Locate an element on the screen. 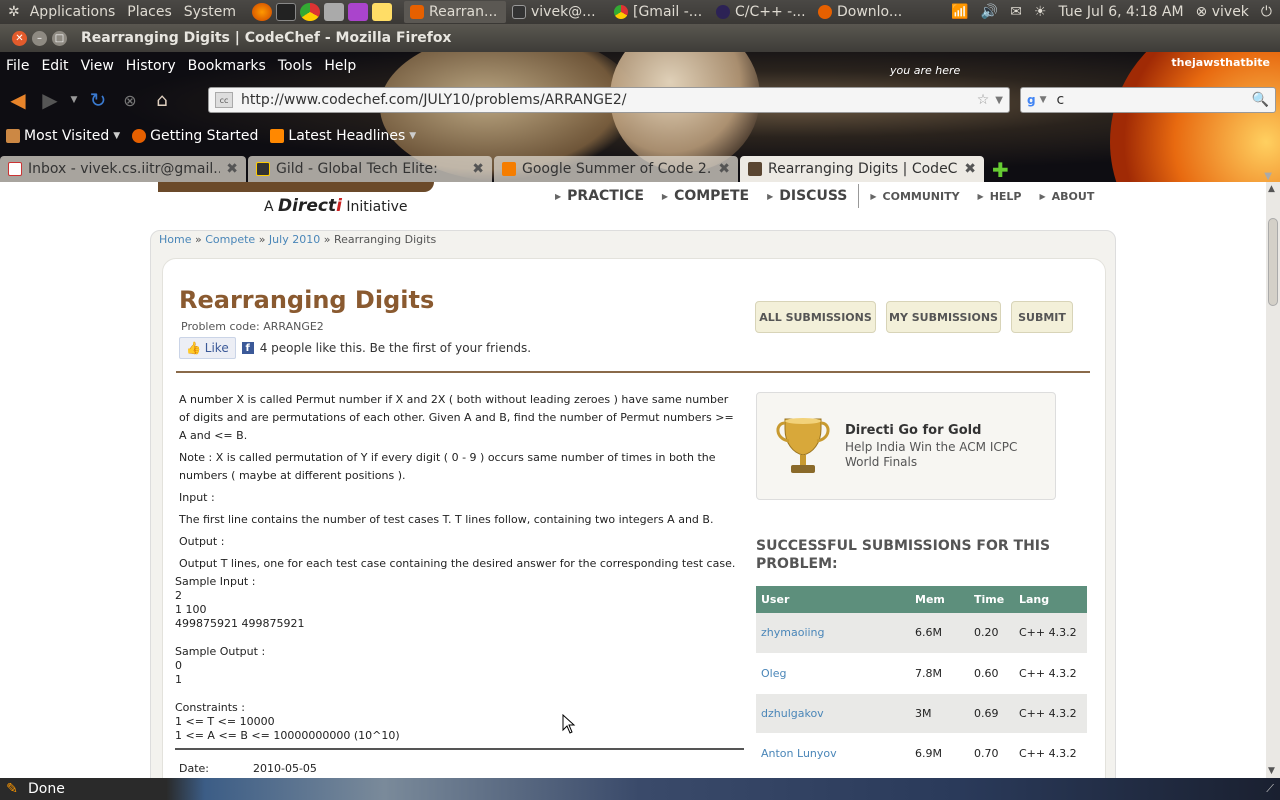 The width and height of the screenshot is (1280, 800). forward-button: ▶ is located at coordinates (50, 100).